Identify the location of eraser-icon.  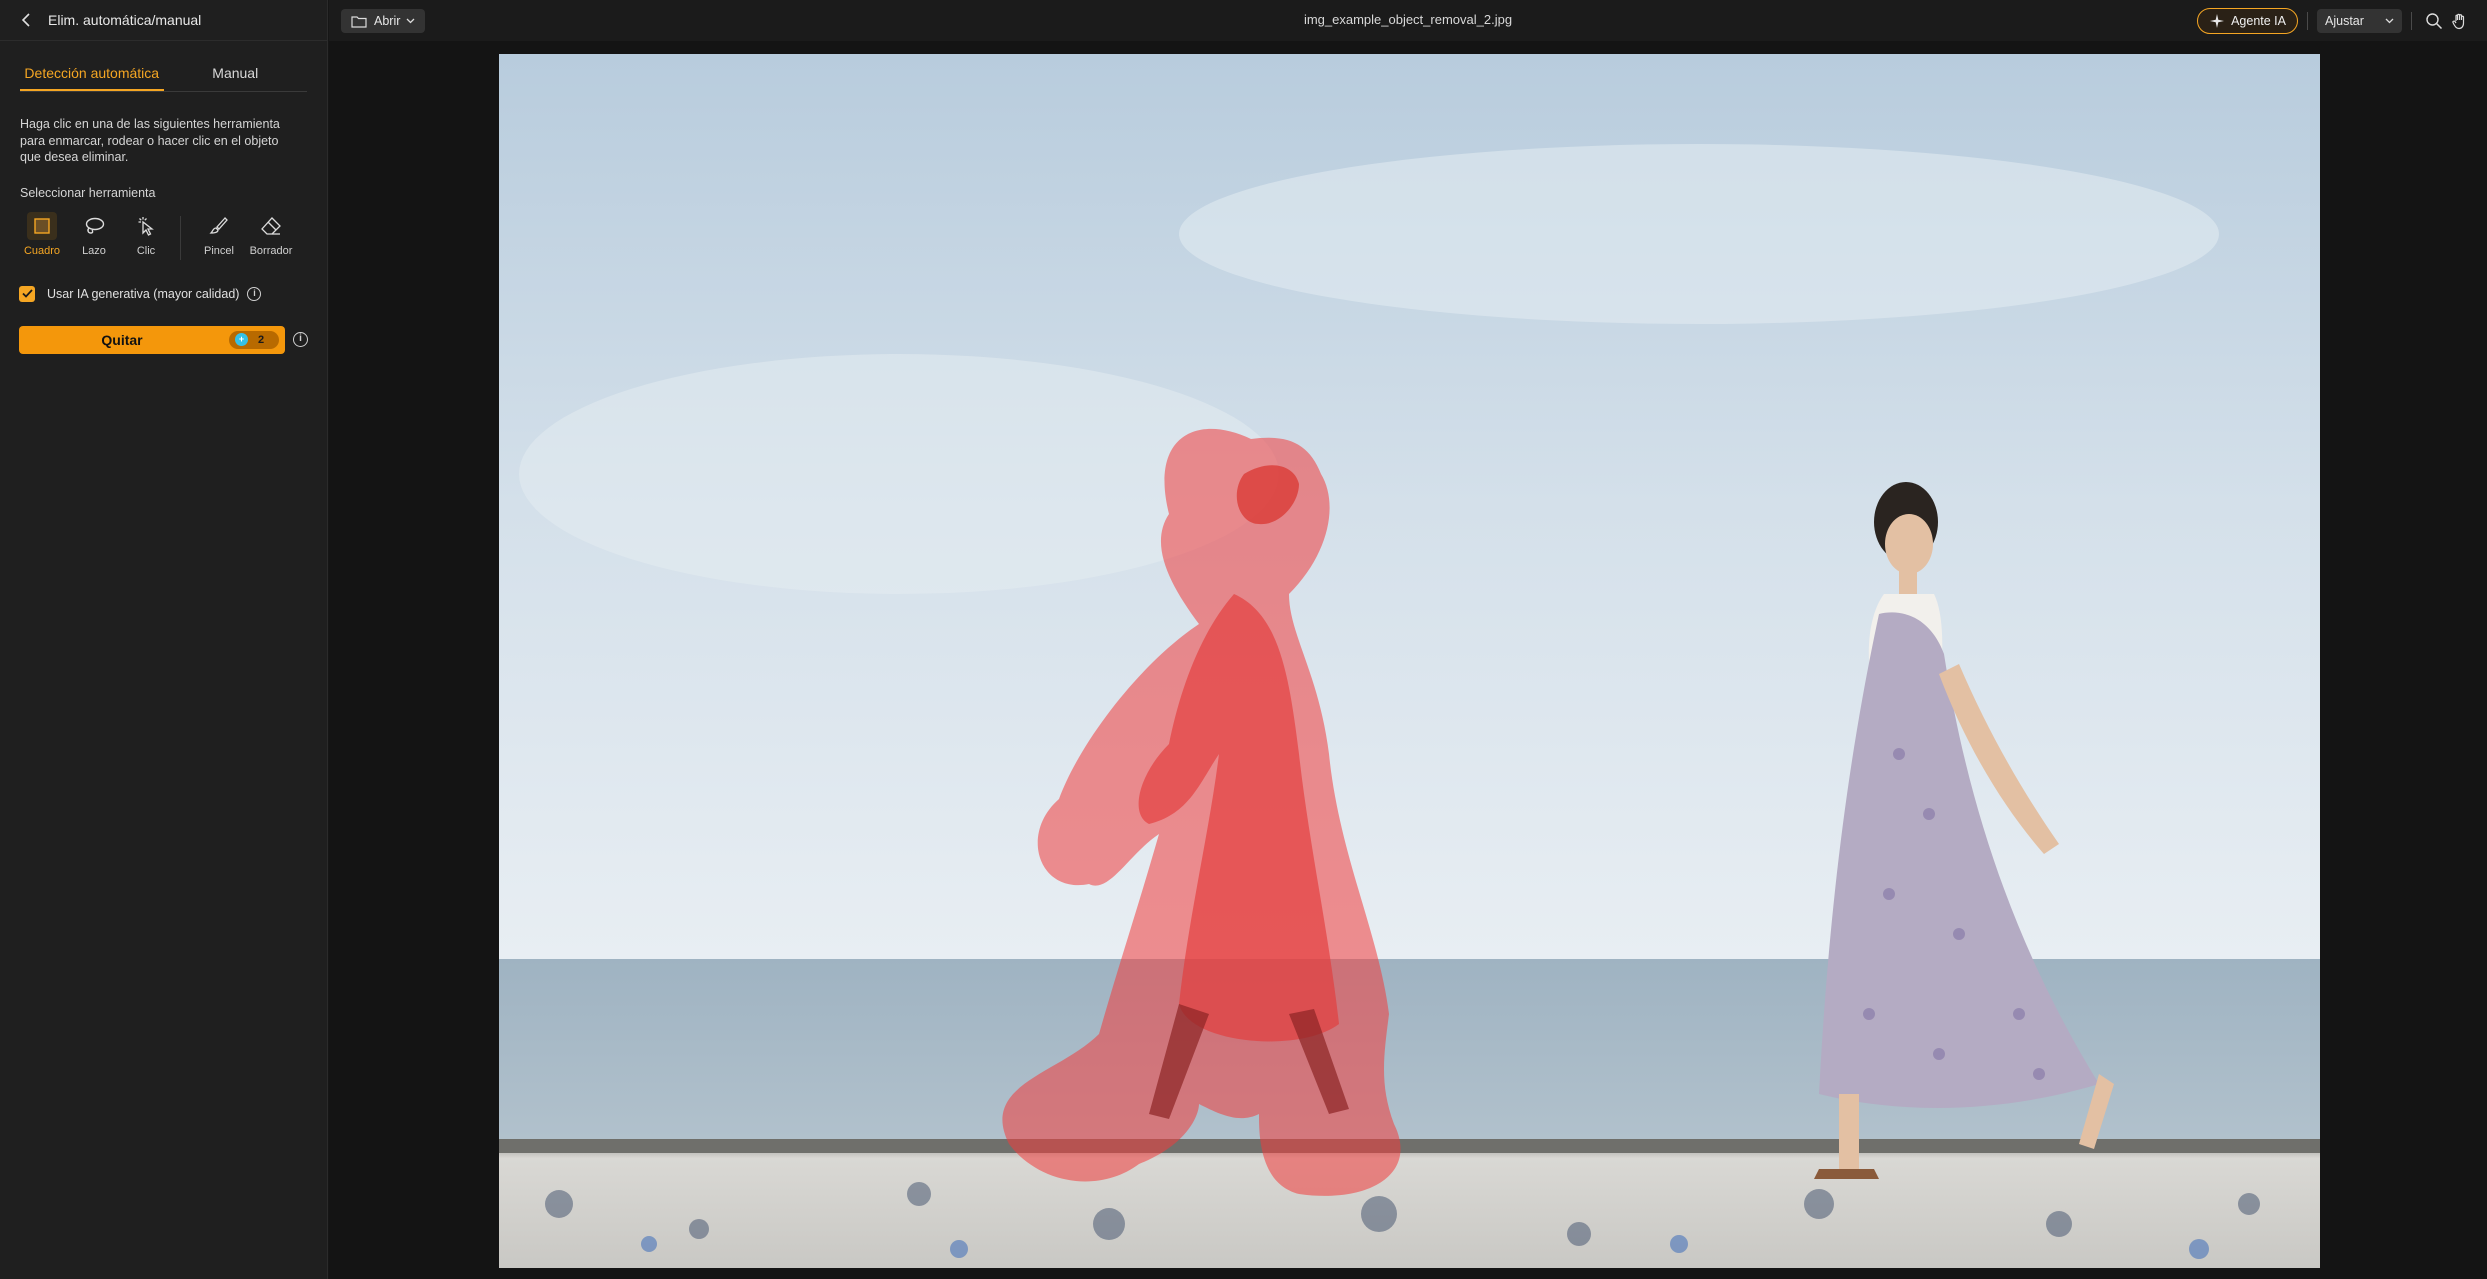
(271, 226).